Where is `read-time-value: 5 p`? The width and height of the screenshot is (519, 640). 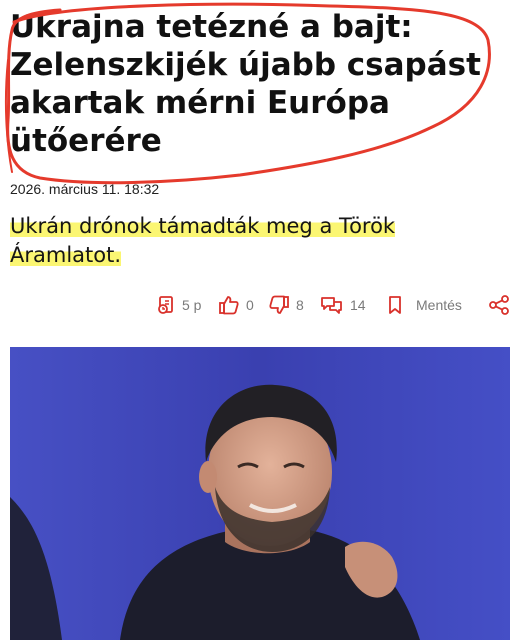 read-time-value: 5 p is located at coordinates (192, 305).